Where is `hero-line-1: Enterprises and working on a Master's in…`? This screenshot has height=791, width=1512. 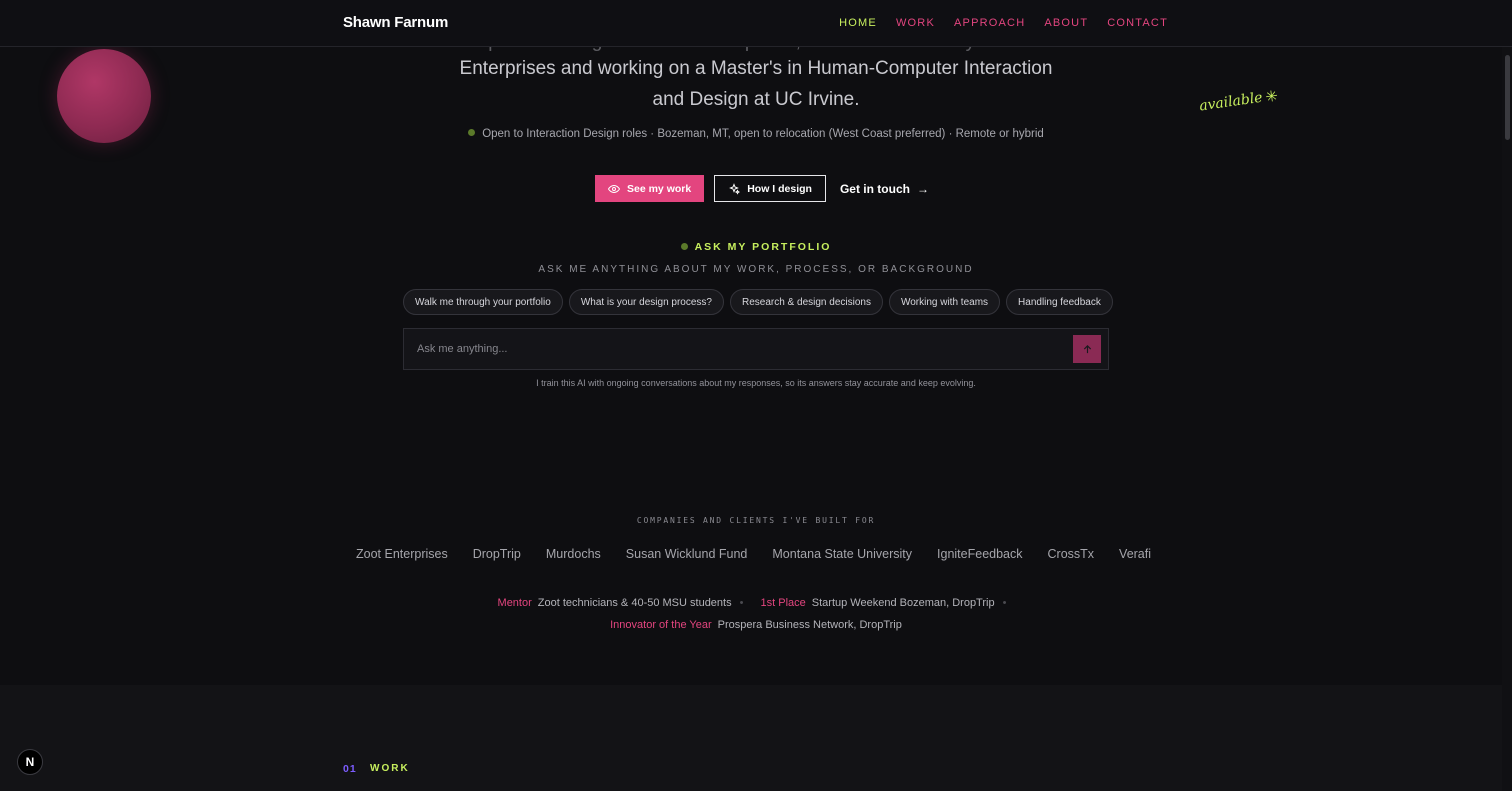 hero-line-1: Enterprises and working on a Master's in… is located at coordinates (756, 68).